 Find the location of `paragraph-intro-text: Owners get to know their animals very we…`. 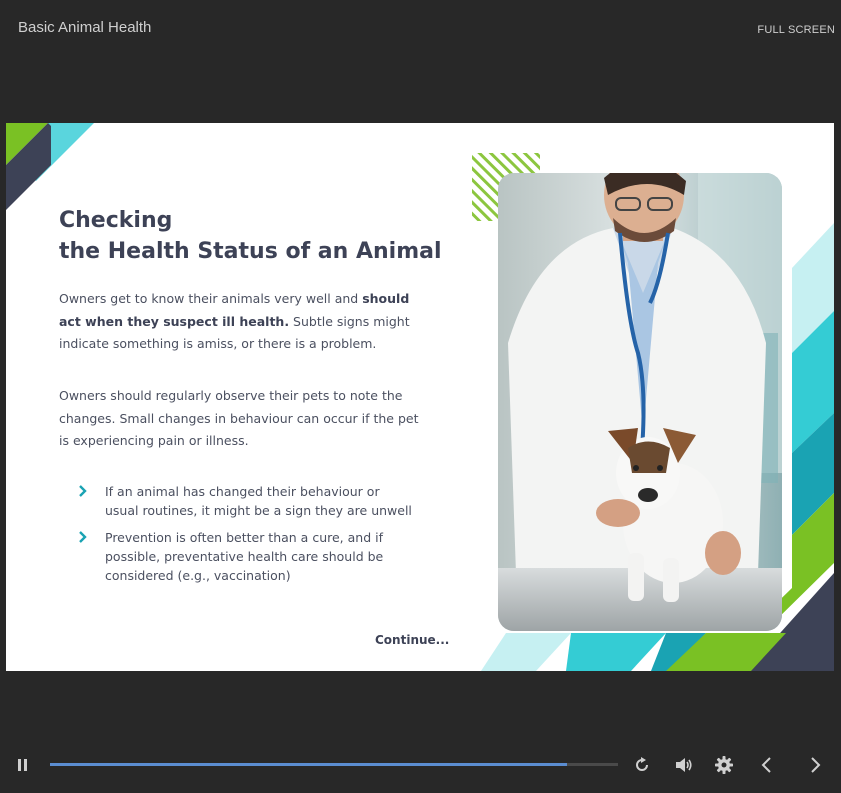

paragraph-intro-text: Owners get to know their animals very we… is located at coordinates (211, 298).